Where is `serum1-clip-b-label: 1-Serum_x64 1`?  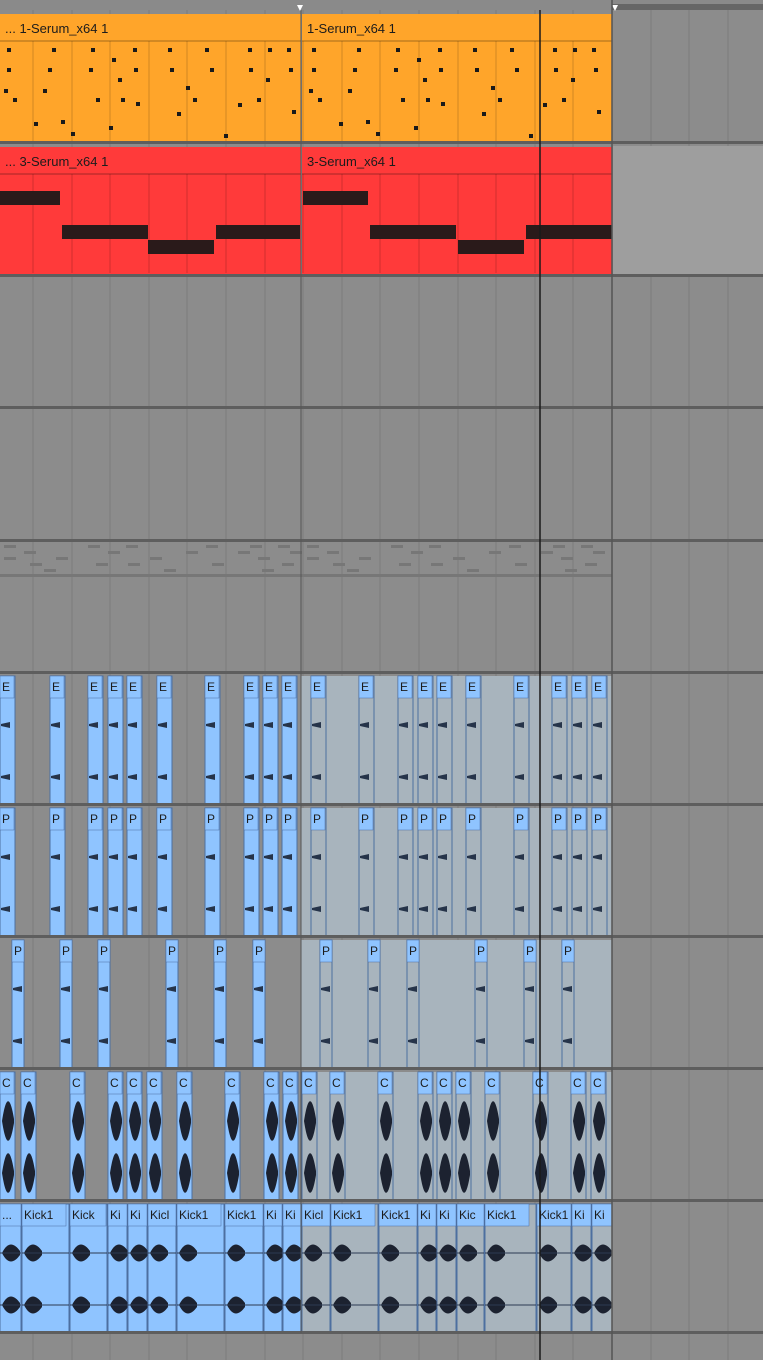
serum1-clip-b-label: 1-Serum_x64 1 is located at coordinates (351, 28).